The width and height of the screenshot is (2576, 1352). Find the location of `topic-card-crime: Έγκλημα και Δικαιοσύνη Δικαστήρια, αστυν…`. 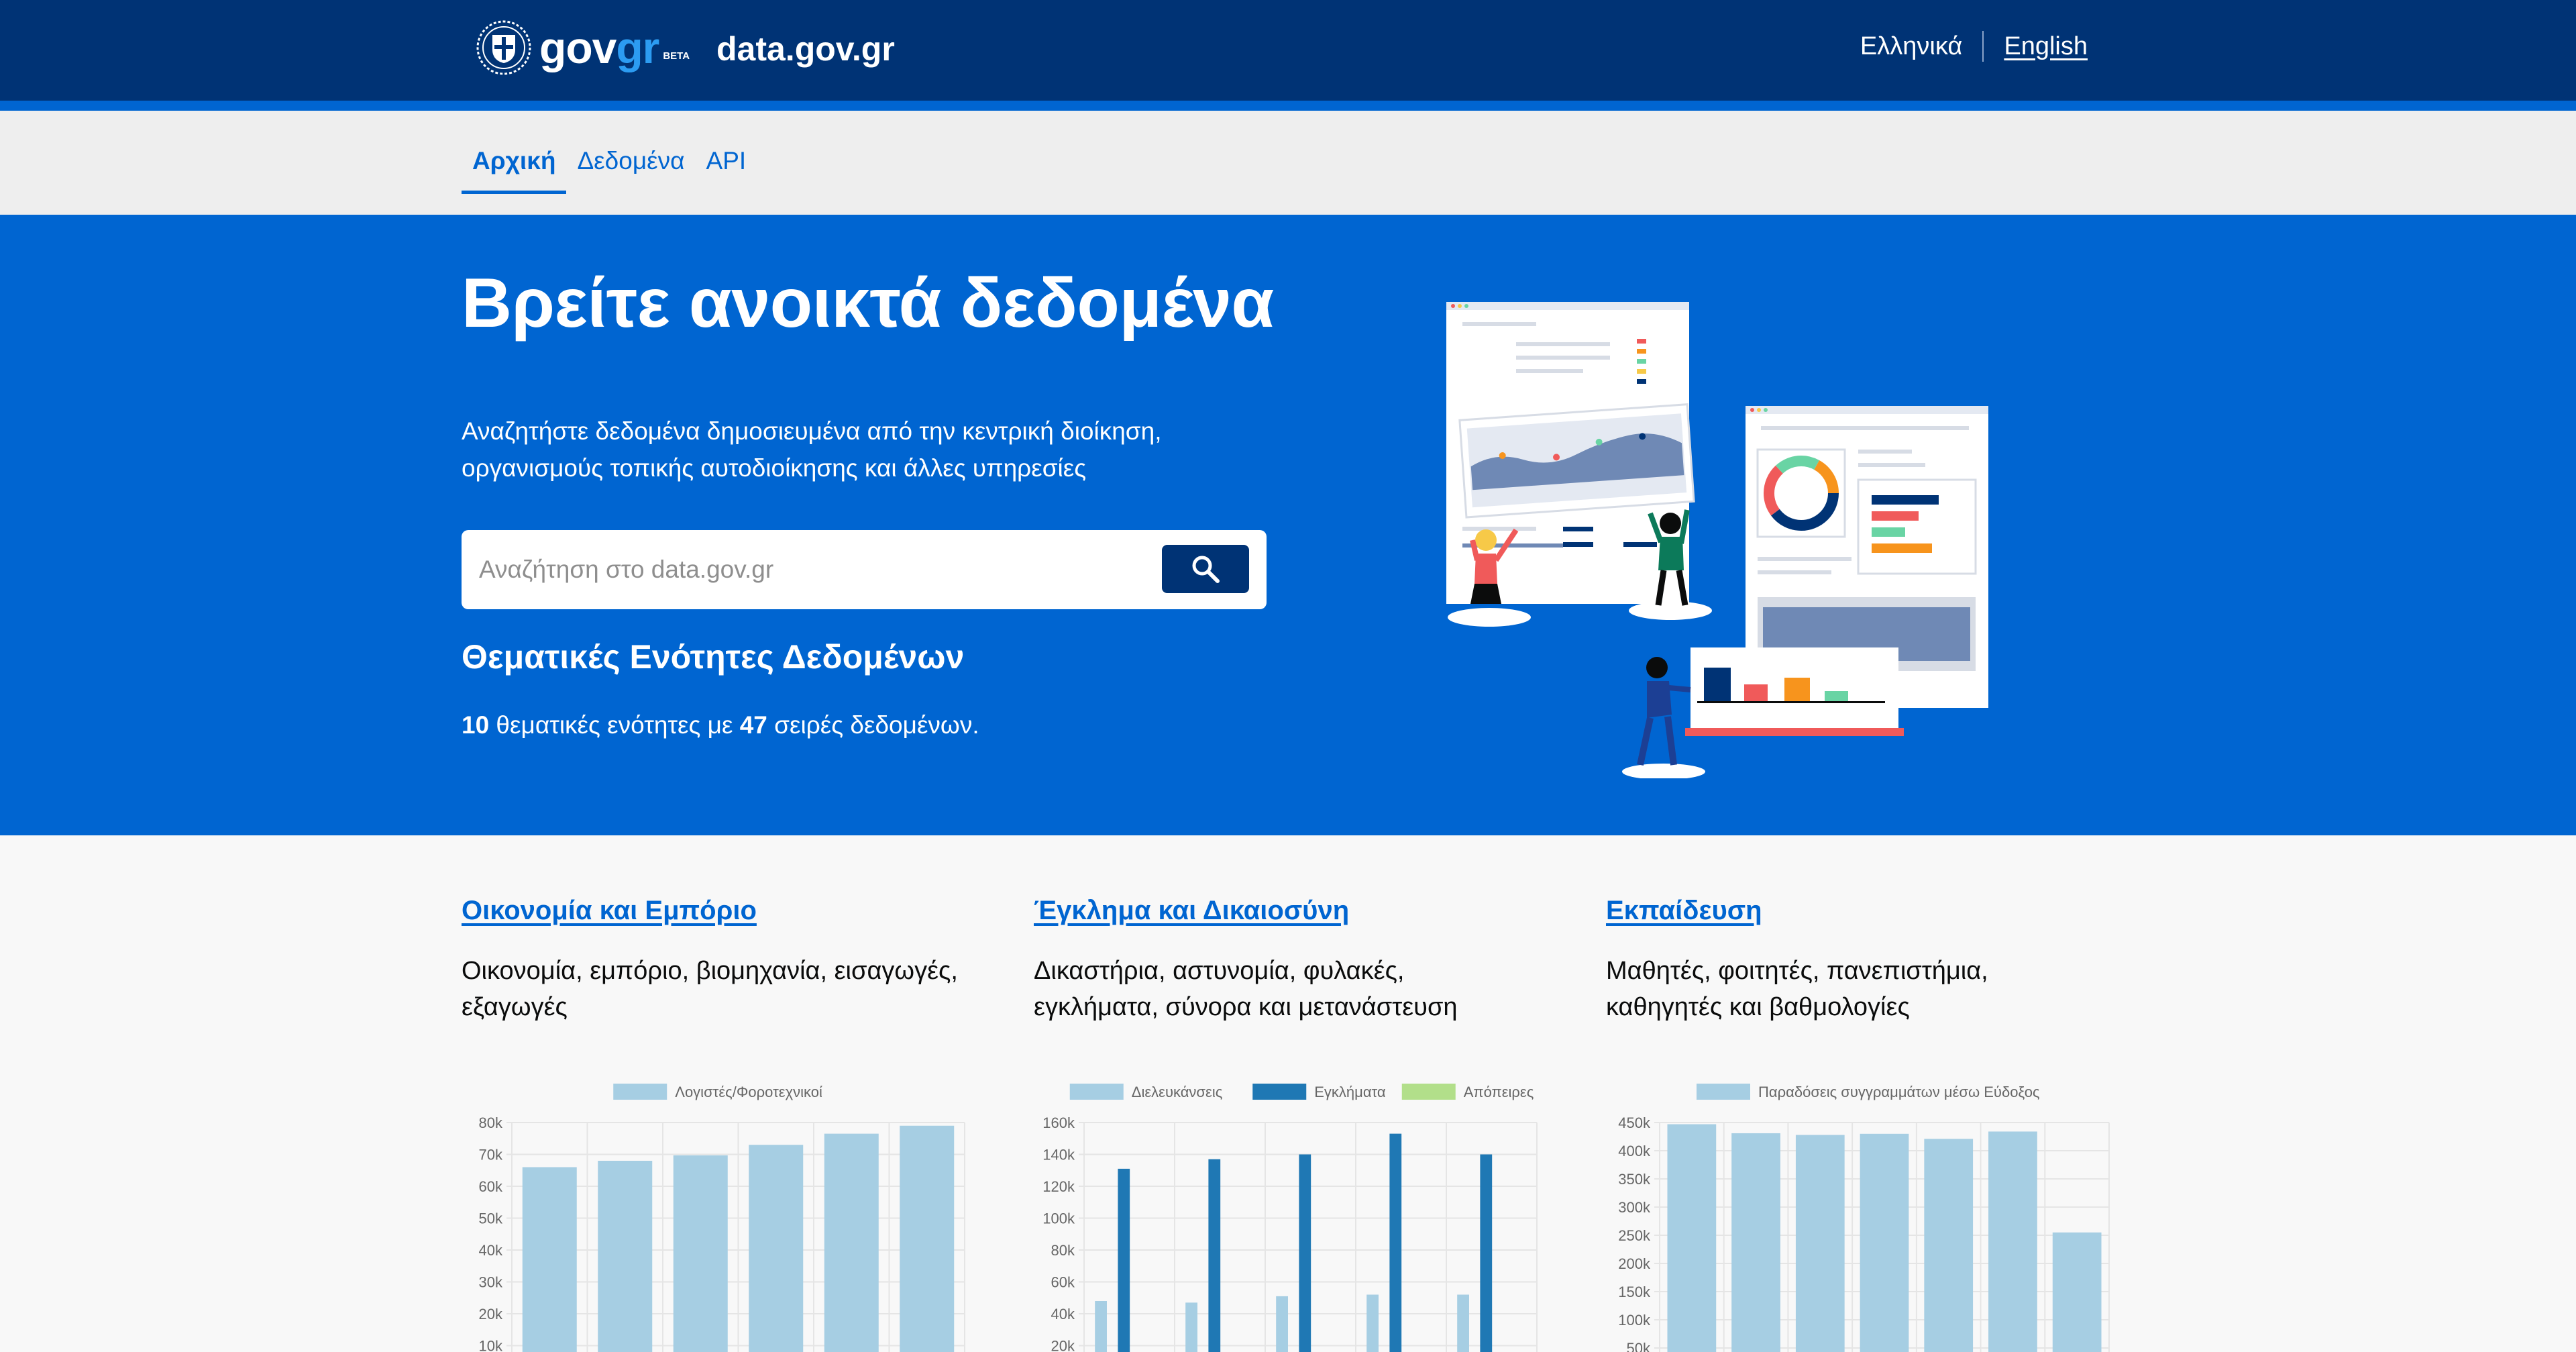

topic-card-crime: Έγκλημα και Δικαιοσύνη Δικαστήρια, αστυν… is located at coordinates (1292, 961).